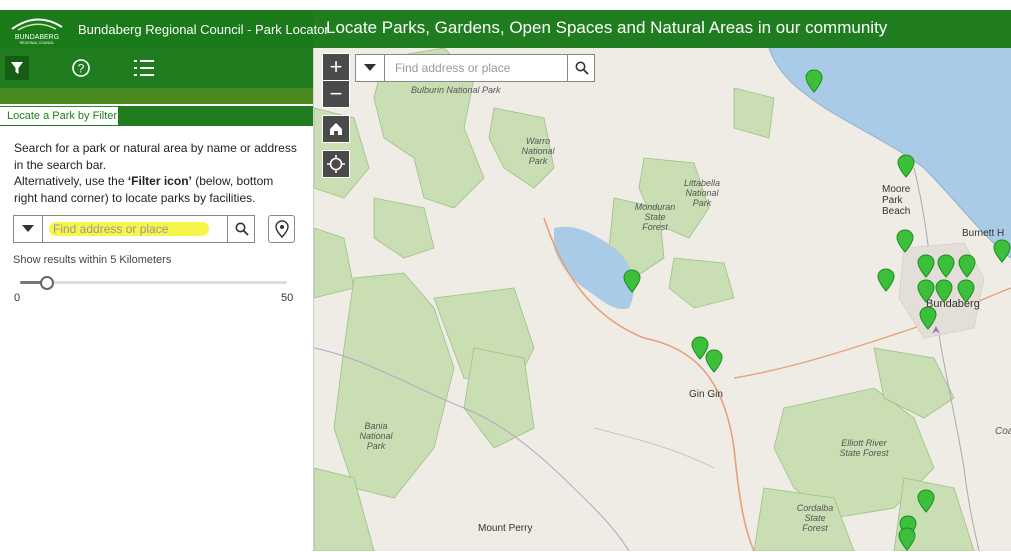  I want to click on map-search-input: Find address or place, so click(475, 68).